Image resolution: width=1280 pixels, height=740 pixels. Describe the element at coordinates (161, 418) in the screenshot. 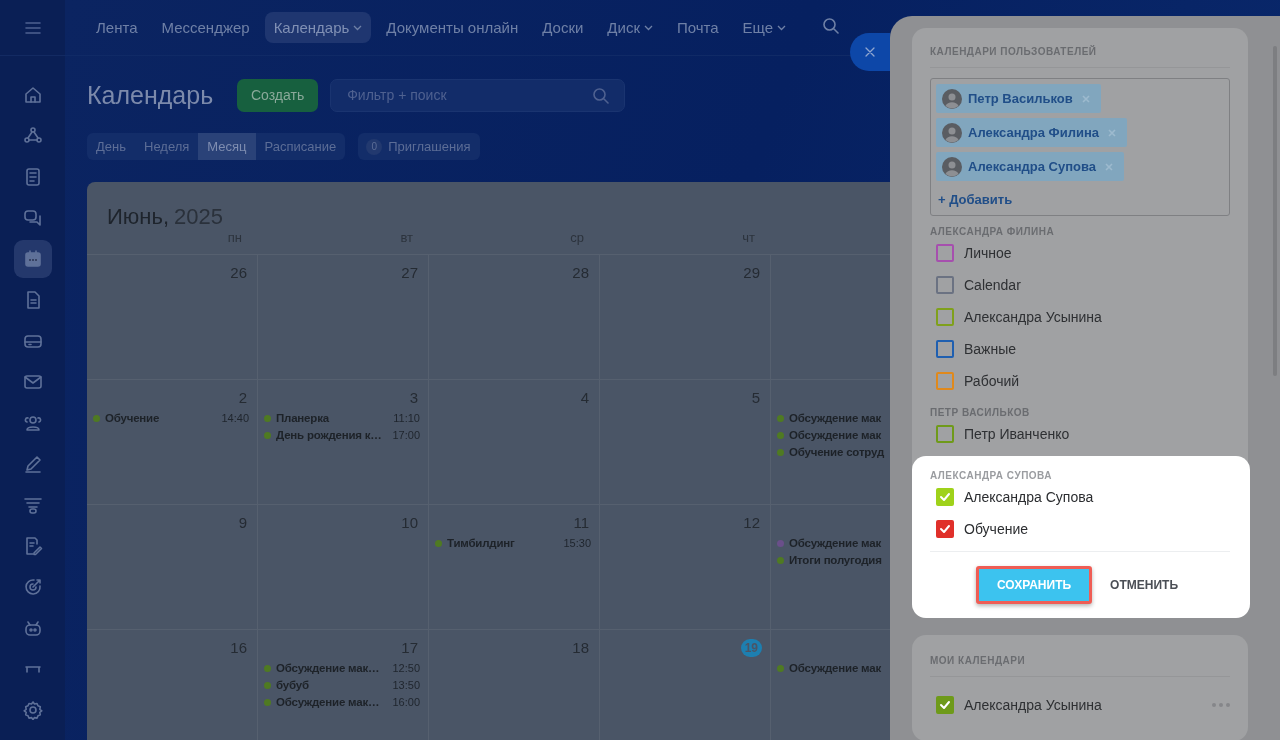

I see `event-title: Обучение` at that location.